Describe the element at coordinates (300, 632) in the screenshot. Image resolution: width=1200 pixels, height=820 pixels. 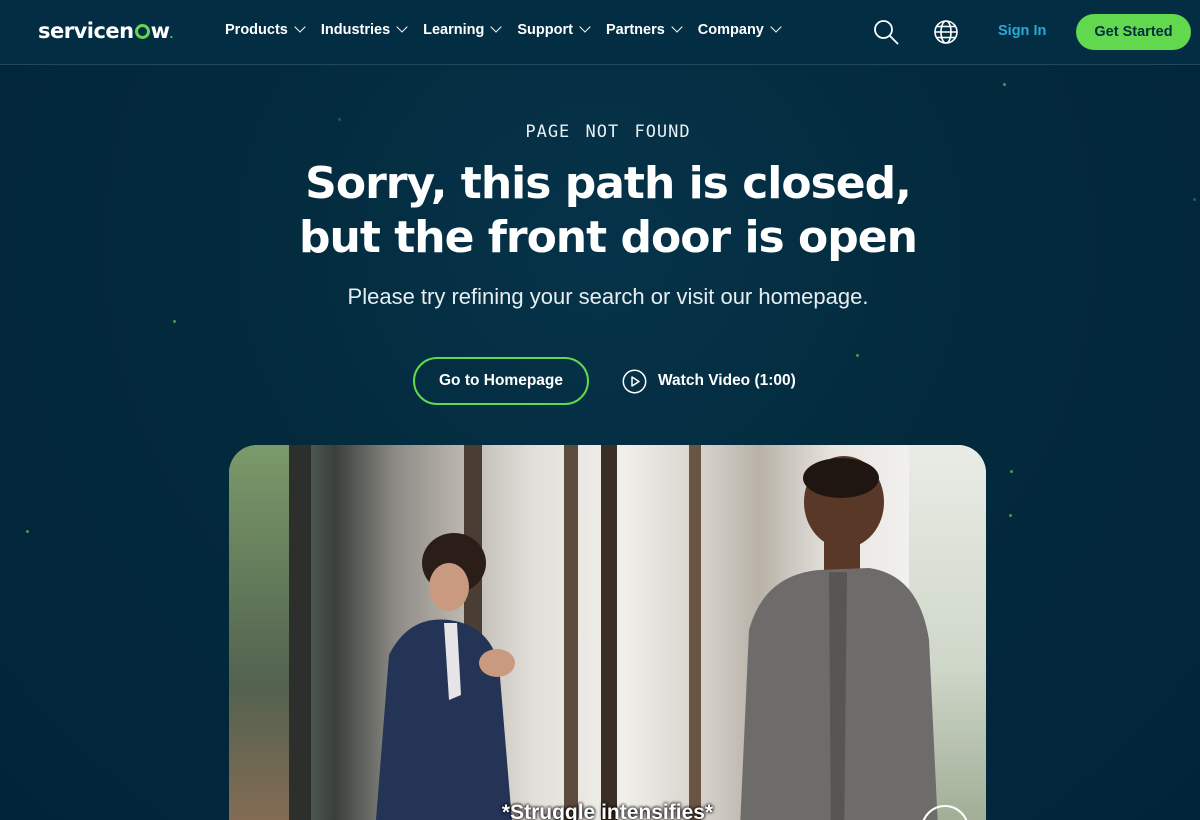
I see `video-scene-dark-frame` at that location.